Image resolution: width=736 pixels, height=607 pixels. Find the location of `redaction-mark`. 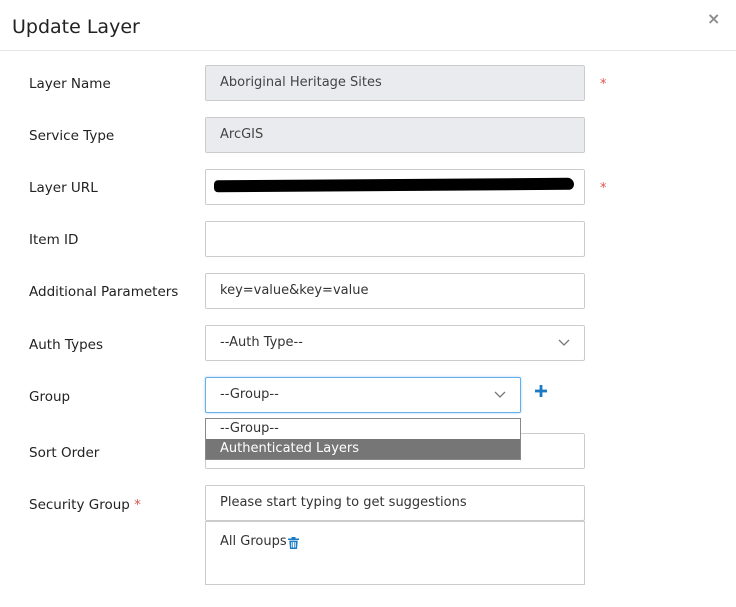

redaction-mark is located at coordinates (394, 185).